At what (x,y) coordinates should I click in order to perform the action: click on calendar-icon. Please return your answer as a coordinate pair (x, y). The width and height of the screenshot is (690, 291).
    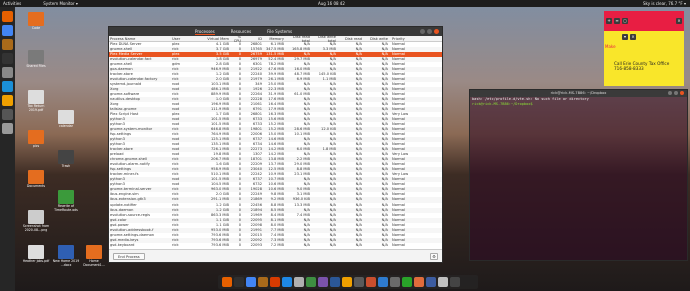
    Looking at the image, I should click on (7, 86).